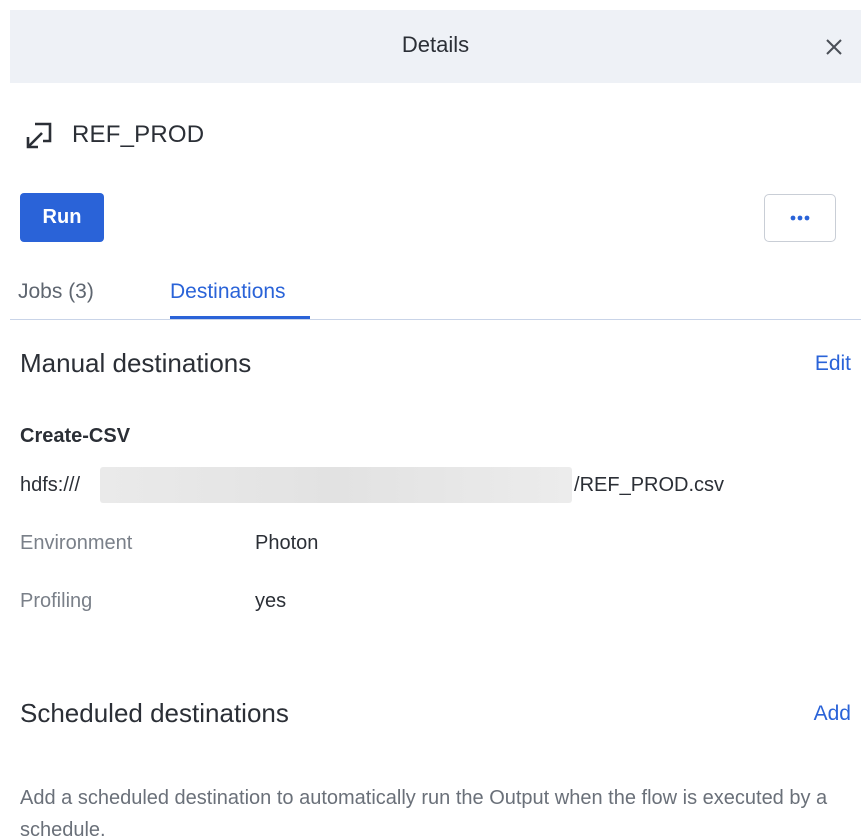 The height and width of the screenshot is (839, 861). Describe the element at coordinates (75, 436) in the screenshot. I see `destination-name: Create-CSV` at that location.